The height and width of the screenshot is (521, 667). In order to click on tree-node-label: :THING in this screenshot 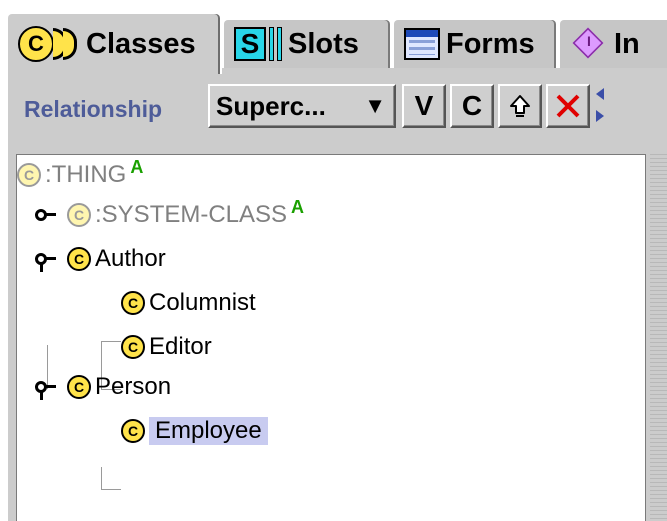, I will do `click(86, 174)`.